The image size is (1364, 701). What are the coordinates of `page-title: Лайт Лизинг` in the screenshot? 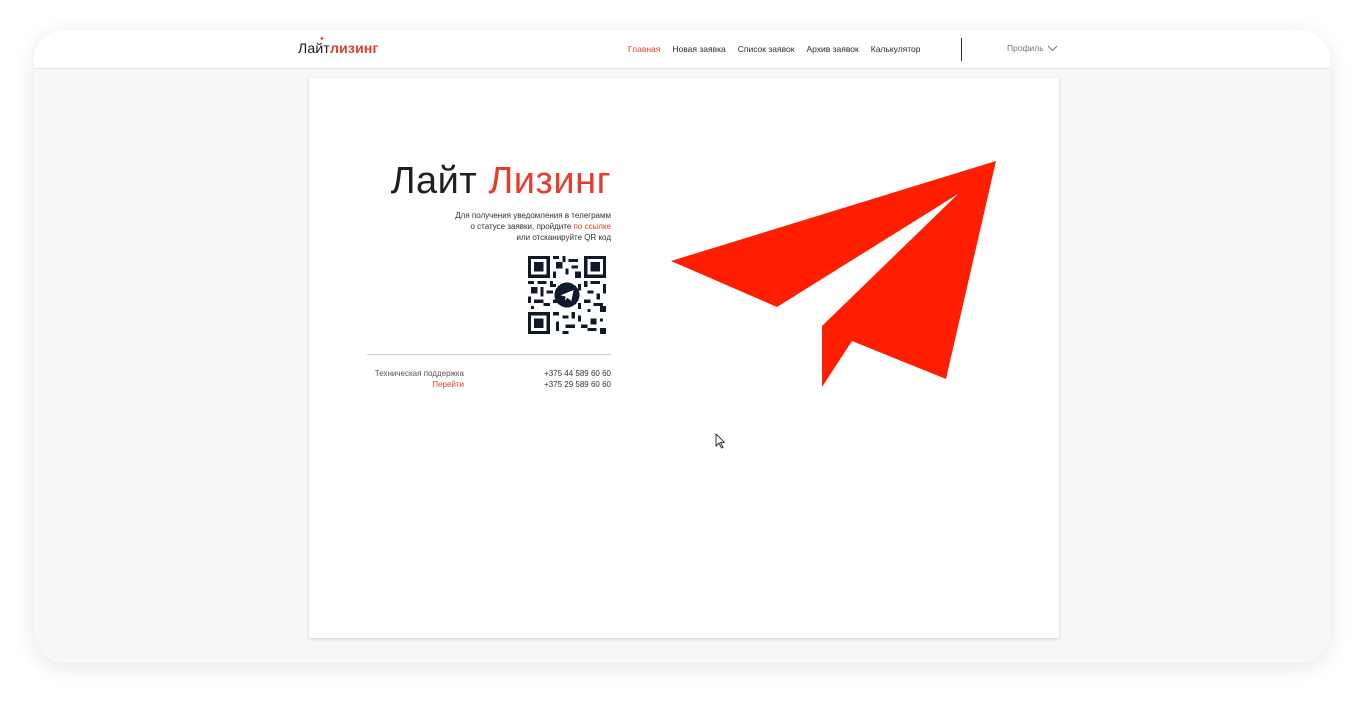 It's located at (501, 181).